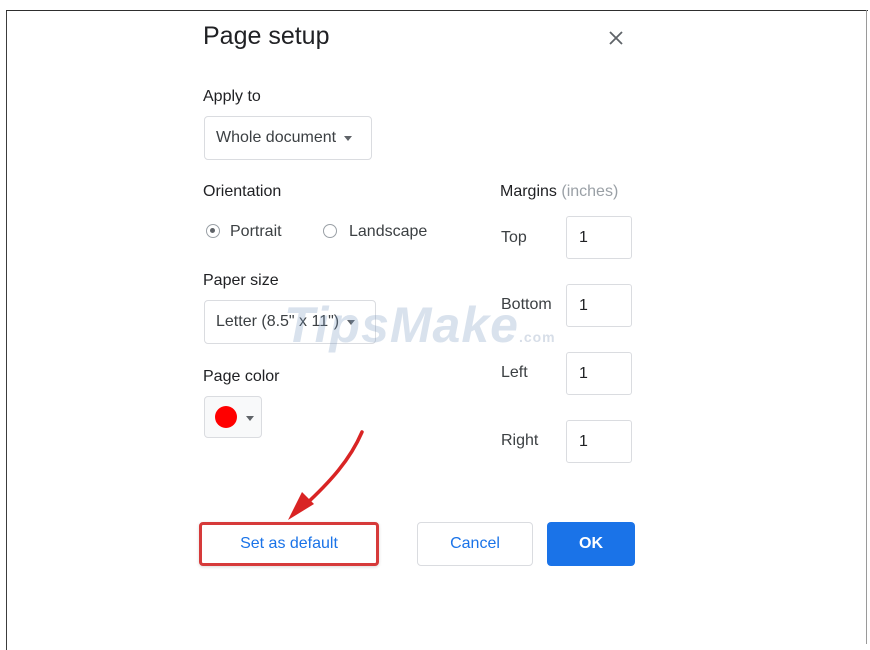  What do you see at coordinates (475, 544) in the screenshot?
I see `cancel-button: Cancel` at bounding box center [475, 544].